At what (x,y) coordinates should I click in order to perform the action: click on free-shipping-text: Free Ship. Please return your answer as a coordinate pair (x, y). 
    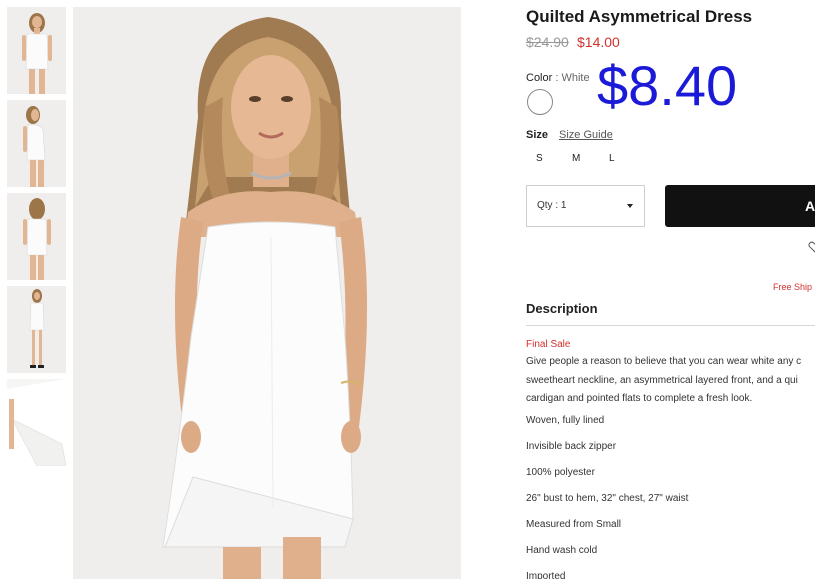
    Looking at the image, I should click on (793, 287).